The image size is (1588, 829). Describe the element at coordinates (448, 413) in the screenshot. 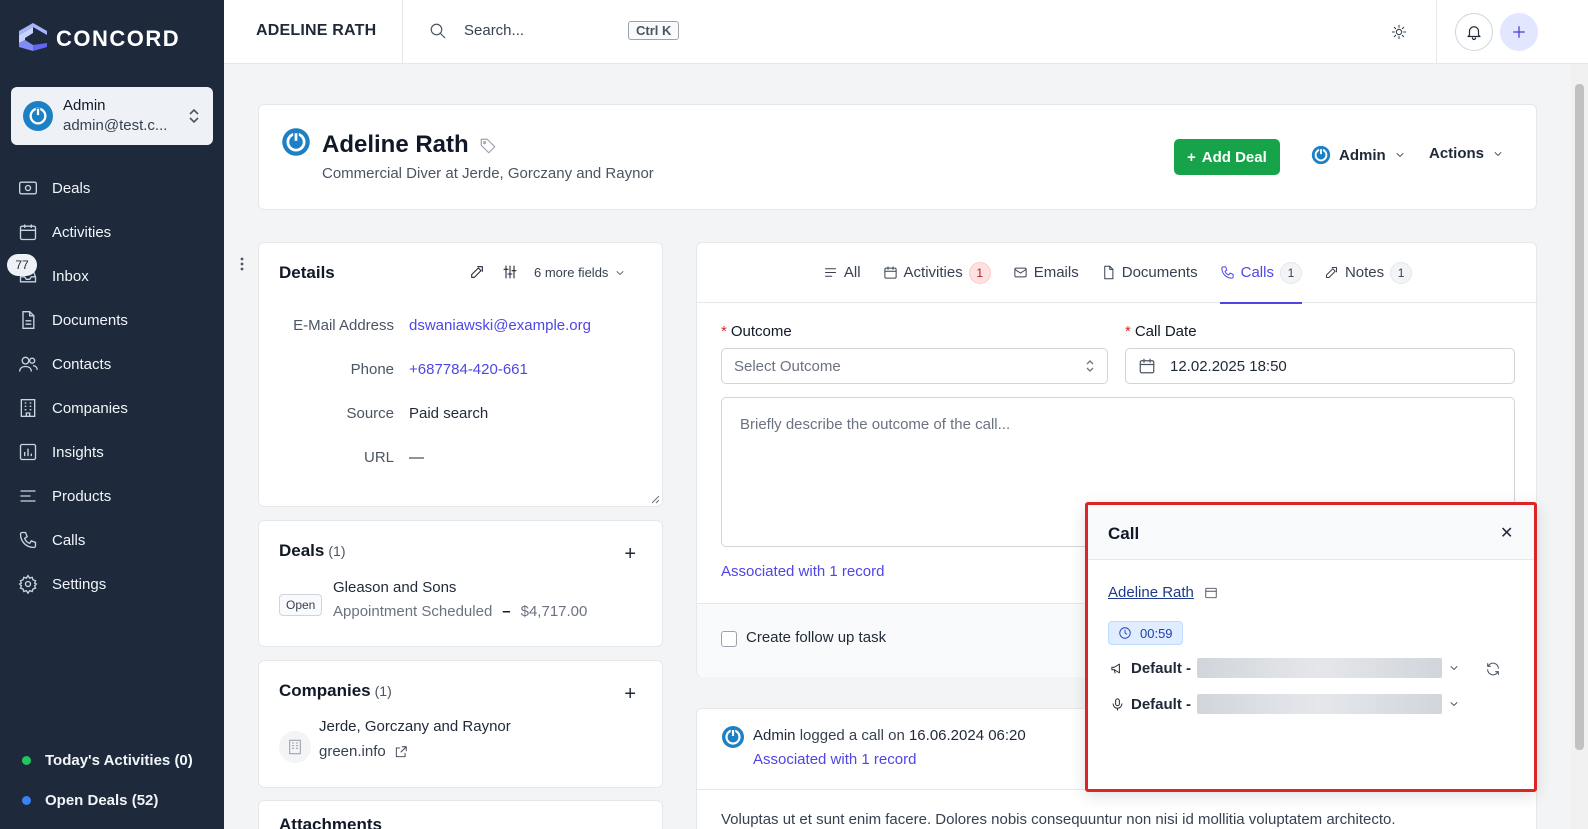

I see `field-value: Paid search` at that location.